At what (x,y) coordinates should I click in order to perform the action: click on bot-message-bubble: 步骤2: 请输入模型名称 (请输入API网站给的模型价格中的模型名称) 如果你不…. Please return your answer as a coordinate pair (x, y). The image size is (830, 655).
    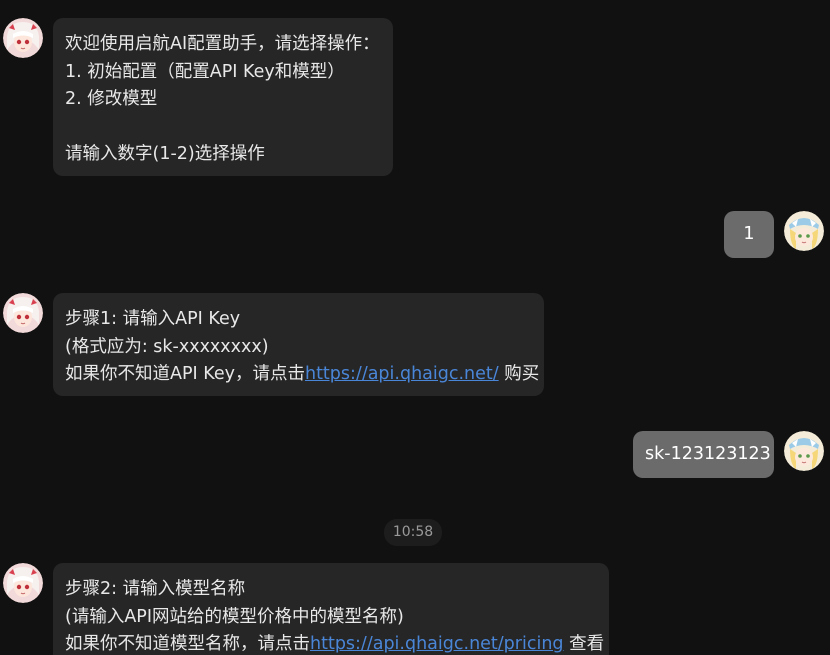
    Looking at the image, I should click on (331, 609).